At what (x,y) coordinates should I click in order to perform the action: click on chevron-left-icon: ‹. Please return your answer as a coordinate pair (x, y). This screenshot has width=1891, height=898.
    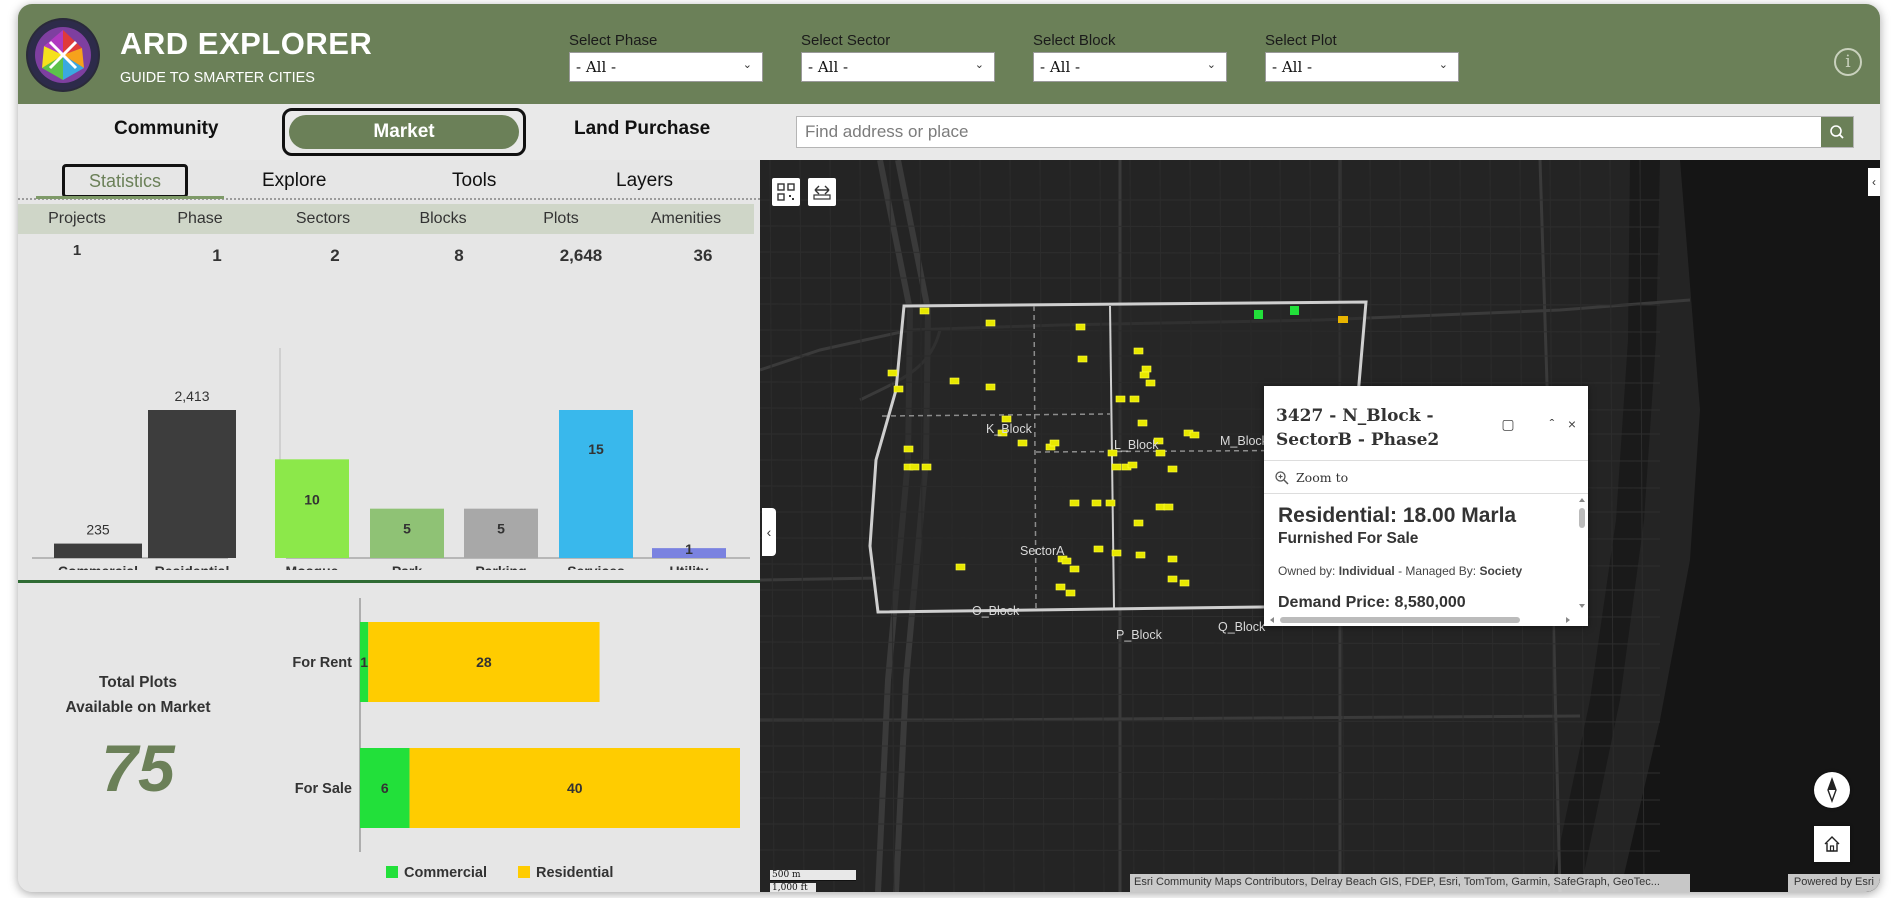
    Looking at the image, I should click on (1874, 182).